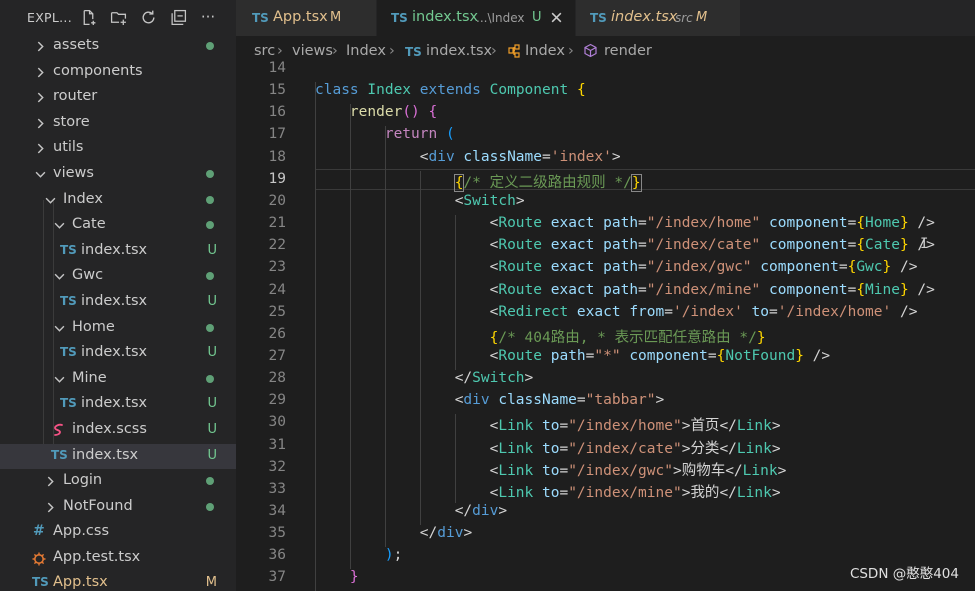 The width and height of the screenshot is (975, 591). What do you see at coordinates (118, 303) in the screenshot?
I see `tree-item-gwc-index-tsx: TS index.tsx U` at bounding box center [118, 303].